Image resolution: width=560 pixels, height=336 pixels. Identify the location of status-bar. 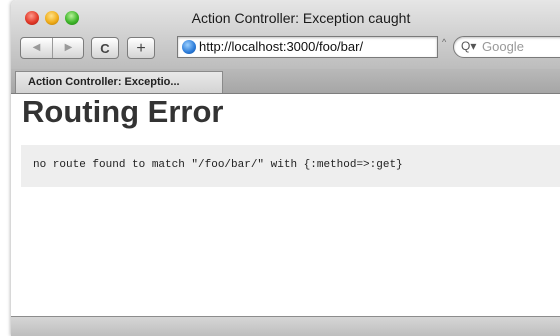
(285, 326).